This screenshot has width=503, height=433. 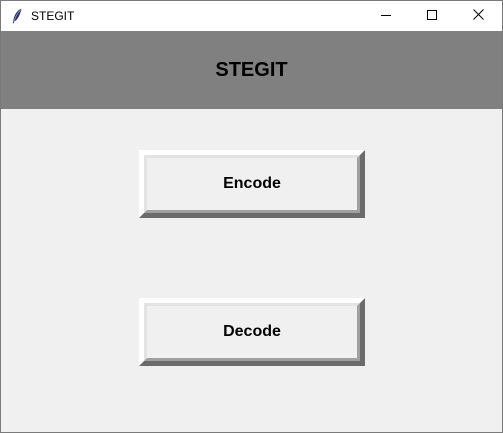 I want to click on decode-button-face: Decode, so click(x=252, y=332).